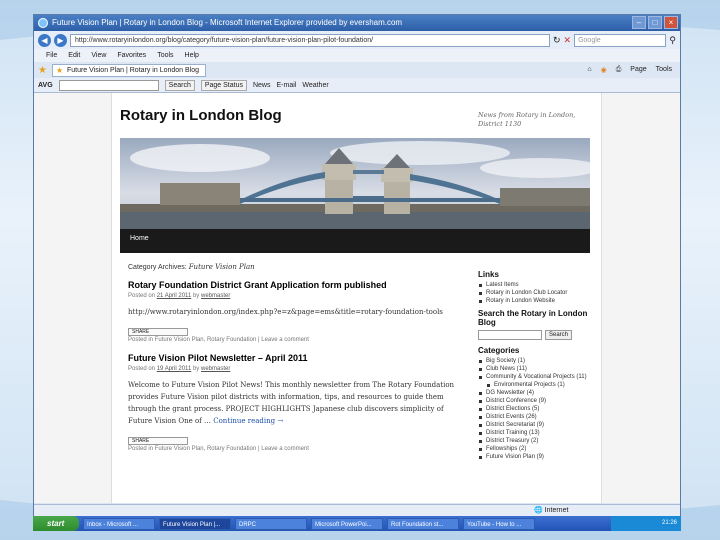  What do you see at coordinates (248, 421) in the screenshot?
I see `continue-reading-link: Continue reading →` at bounding box center [248, 421].